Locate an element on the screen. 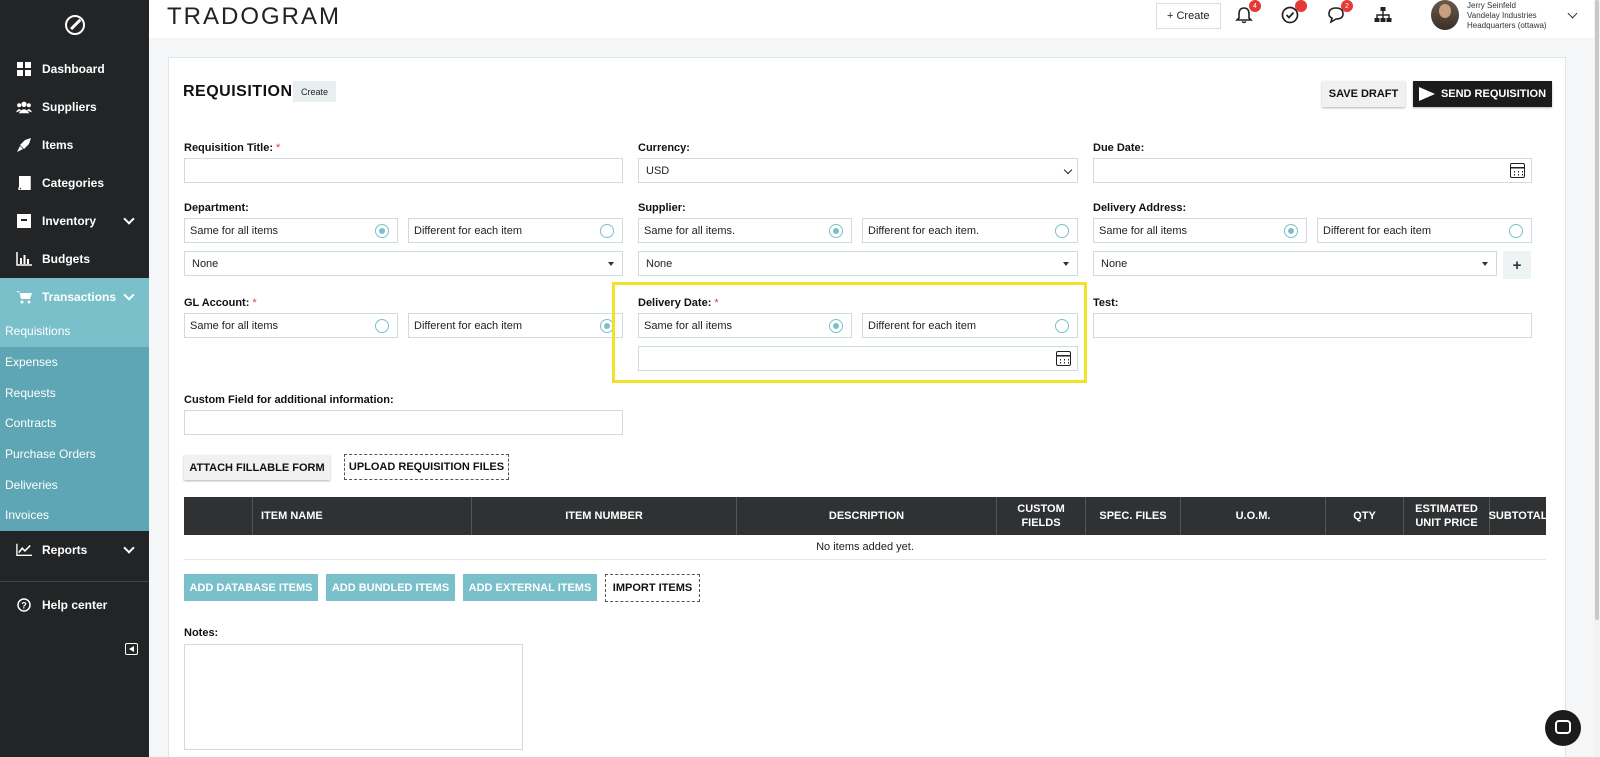 The width and height of the screenshot is (1600, 757). option-label: Different for each item. is located at coordinates (924, 230).